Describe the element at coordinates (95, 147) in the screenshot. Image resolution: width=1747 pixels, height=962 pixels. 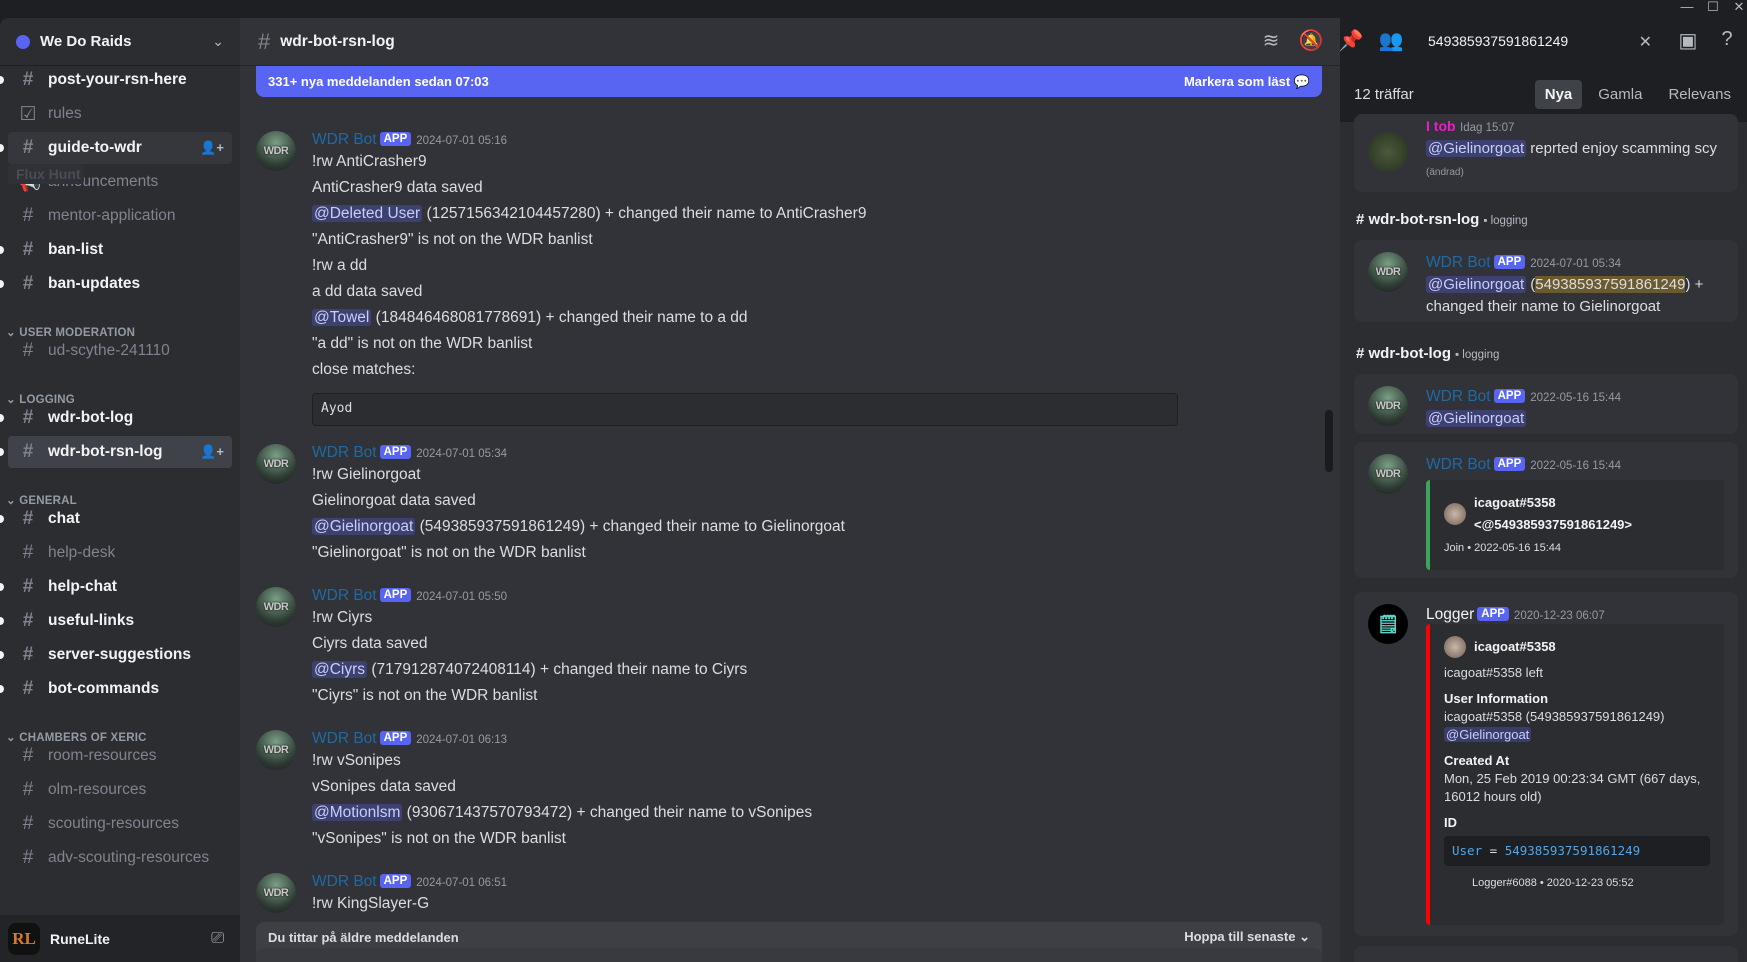
I see `sidebar-item-label: guide-to-wdr` at that location.